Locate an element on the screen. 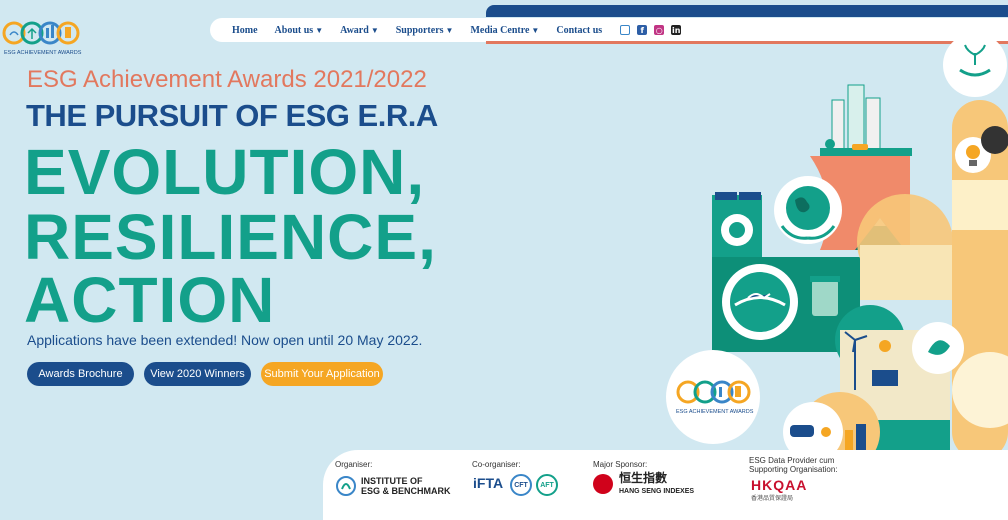  mail-icon is located at coordinates (625, 30).